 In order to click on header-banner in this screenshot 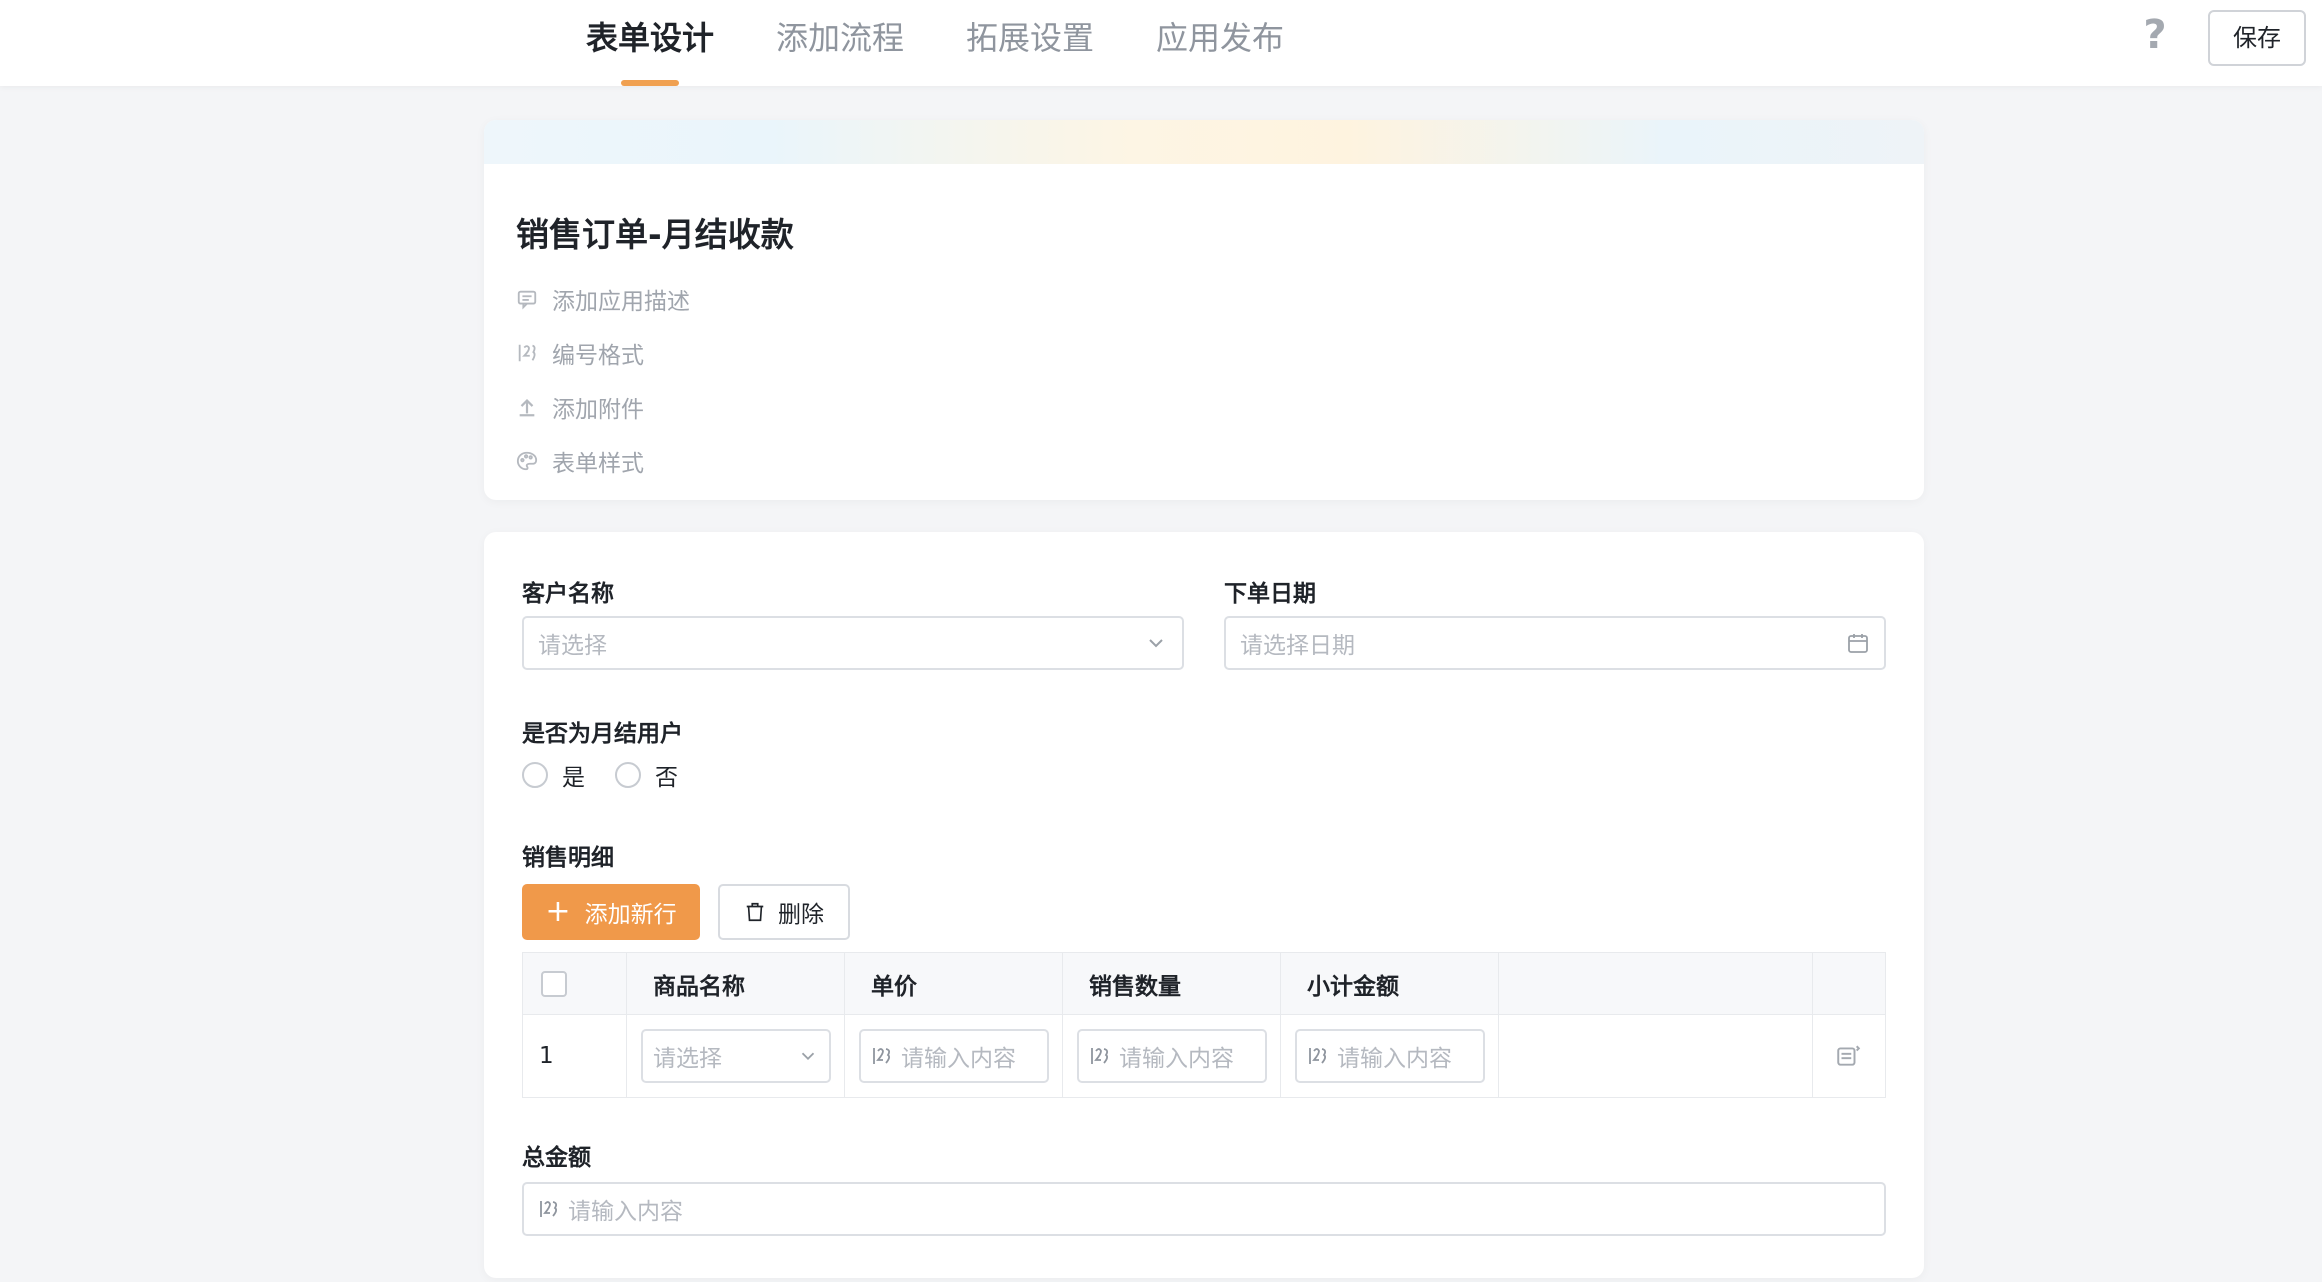, I will do `click(1204, 142)`.